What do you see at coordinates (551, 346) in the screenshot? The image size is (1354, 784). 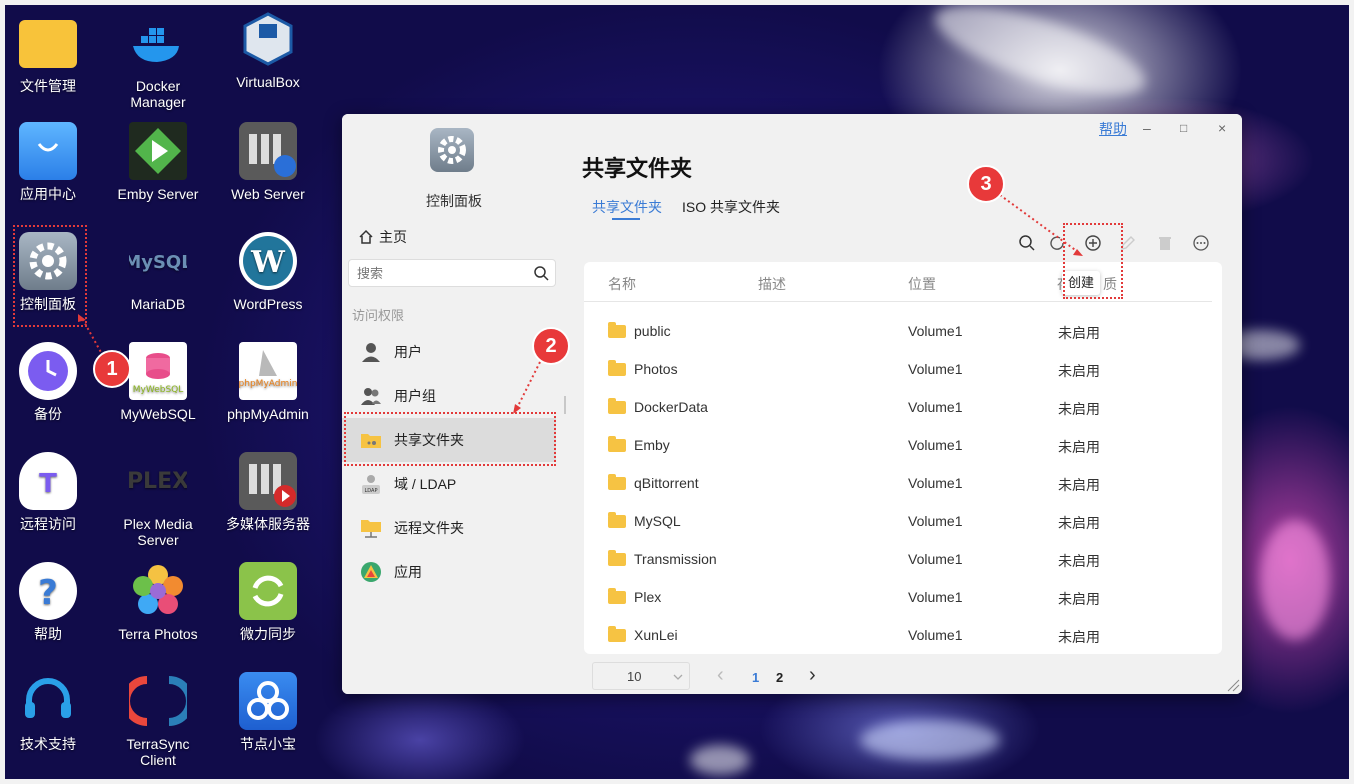 I see `annotation-badge-2: 2` at bounding box center [551, 346].